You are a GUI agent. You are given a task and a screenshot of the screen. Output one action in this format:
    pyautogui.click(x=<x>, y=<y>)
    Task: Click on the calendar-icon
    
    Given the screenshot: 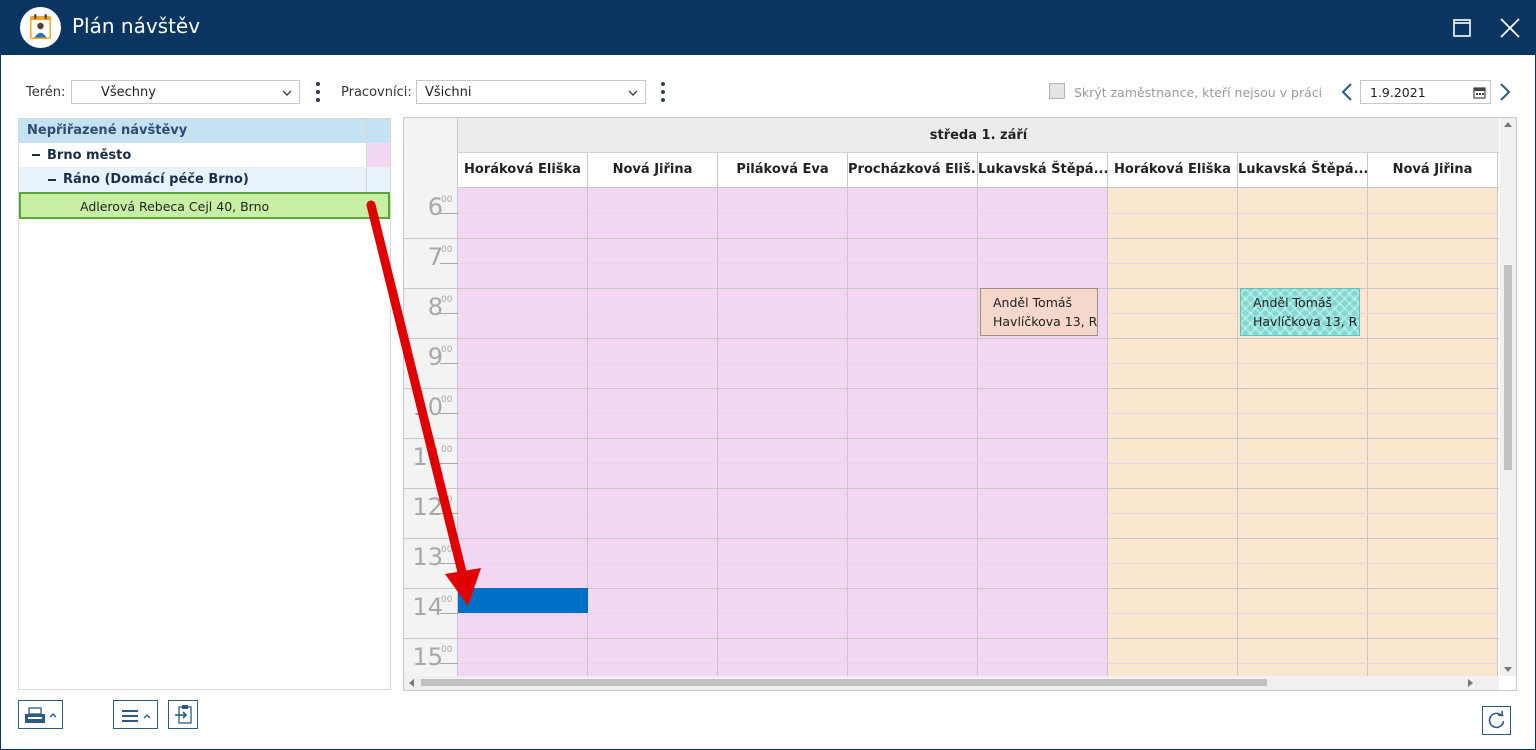 What is the action you would take?
    pyautogui.click(x=1479, y=92)
    